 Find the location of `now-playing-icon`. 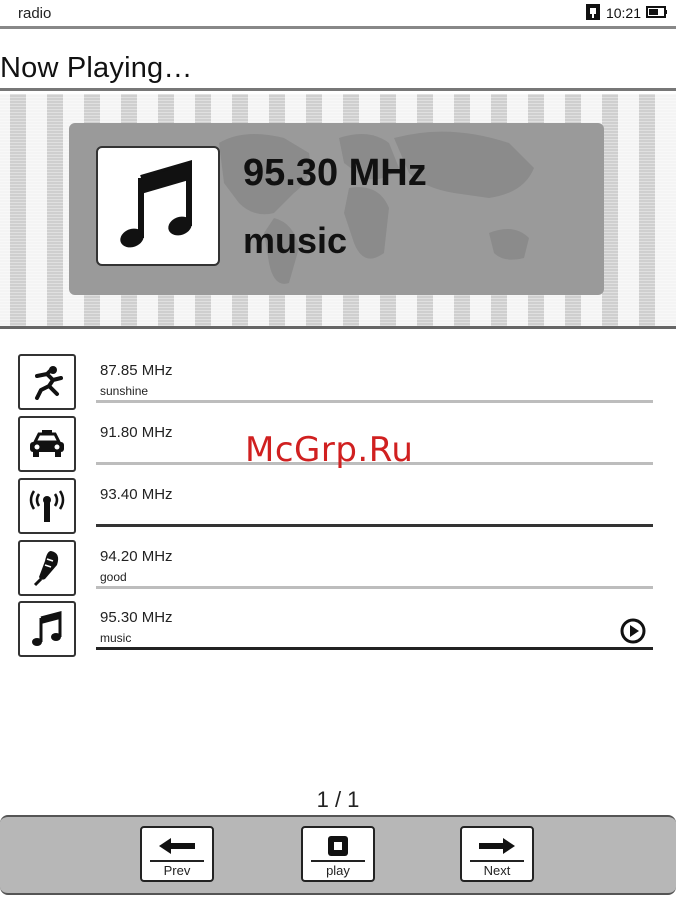

now-playing-icon is located at coordinates (158, 206).